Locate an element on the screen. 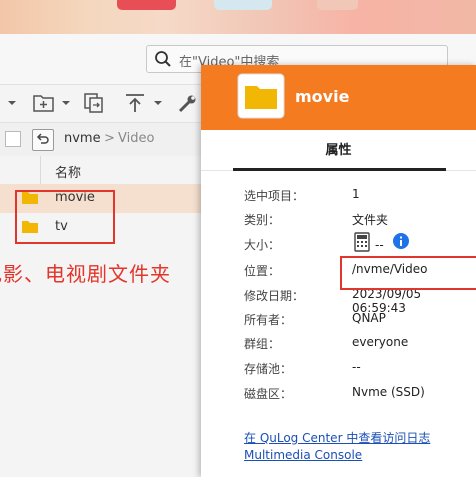 This screenshot has width=476, height=477. tab-indicator is located at coordinates (339, 169).